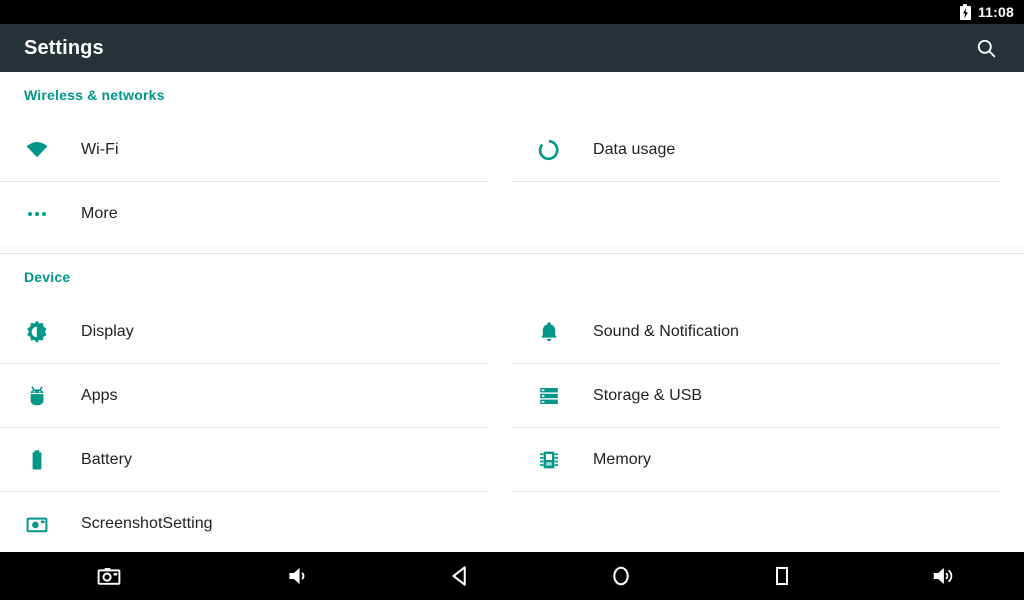 This screenshot has height=600, width=1024. I want to click on storage-icon, so click(549, 396).